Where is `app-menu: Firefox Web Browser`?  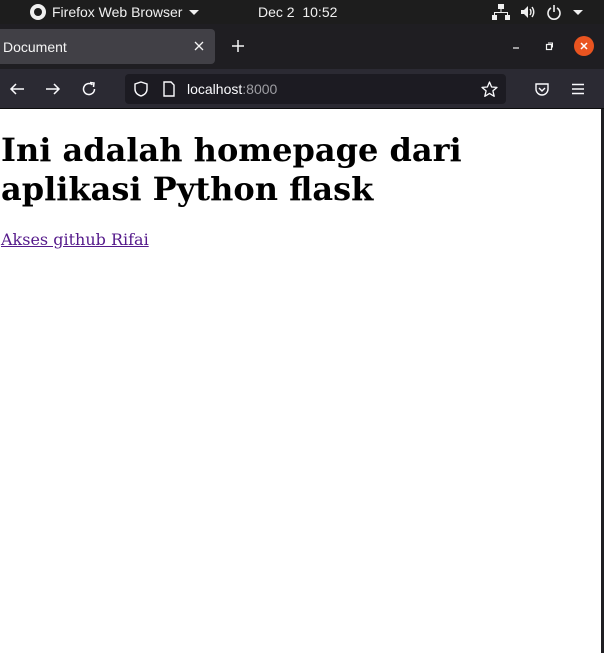
app-menu: Firefox Web Browser is located at coordinates (115, 12).